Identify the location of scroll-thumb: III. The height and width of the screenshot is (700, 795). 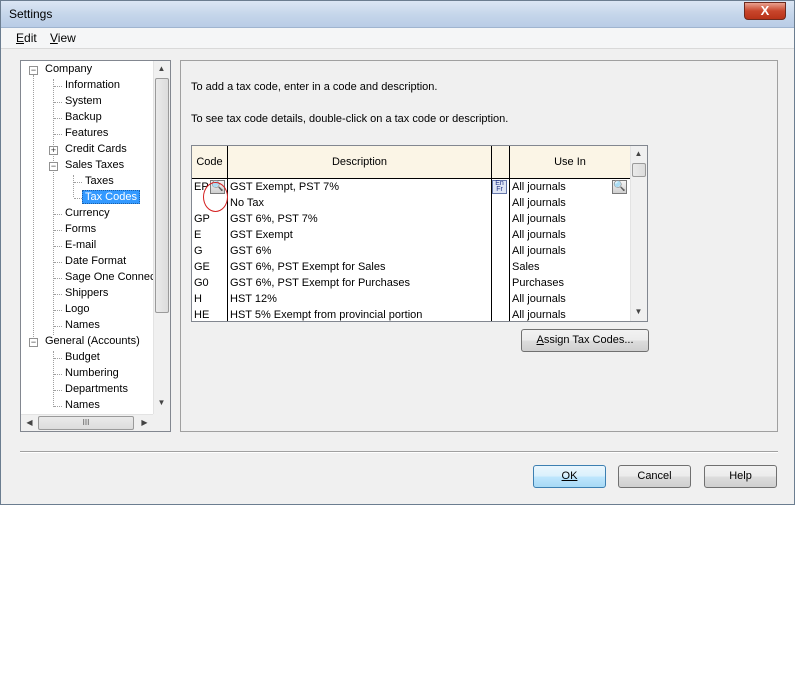
(86, 423).